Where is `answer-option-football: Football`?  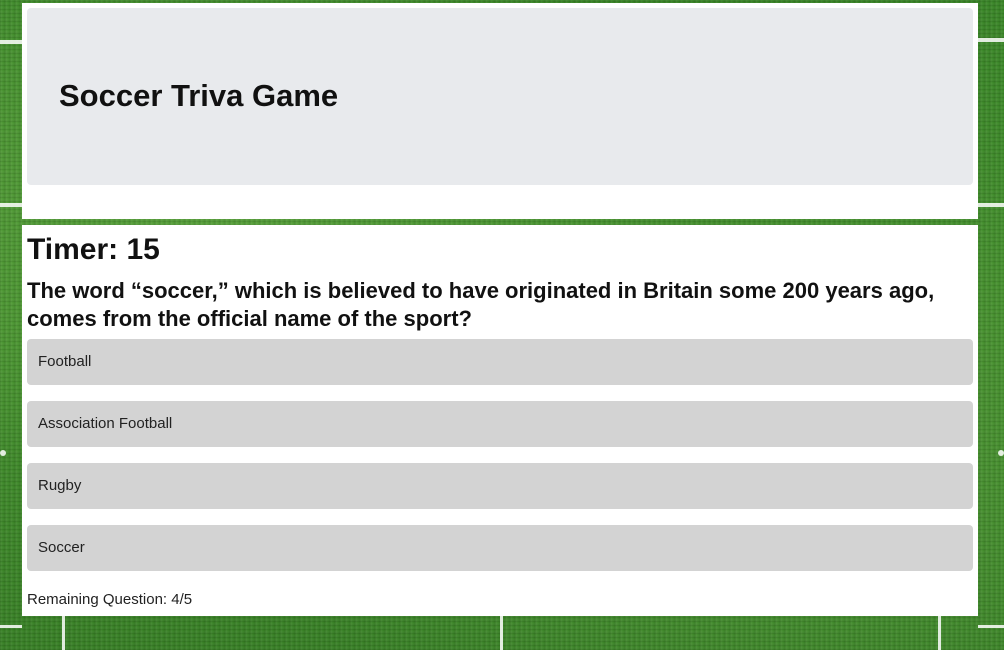 answer-option-football: Football is located at coordinates (500, 362).